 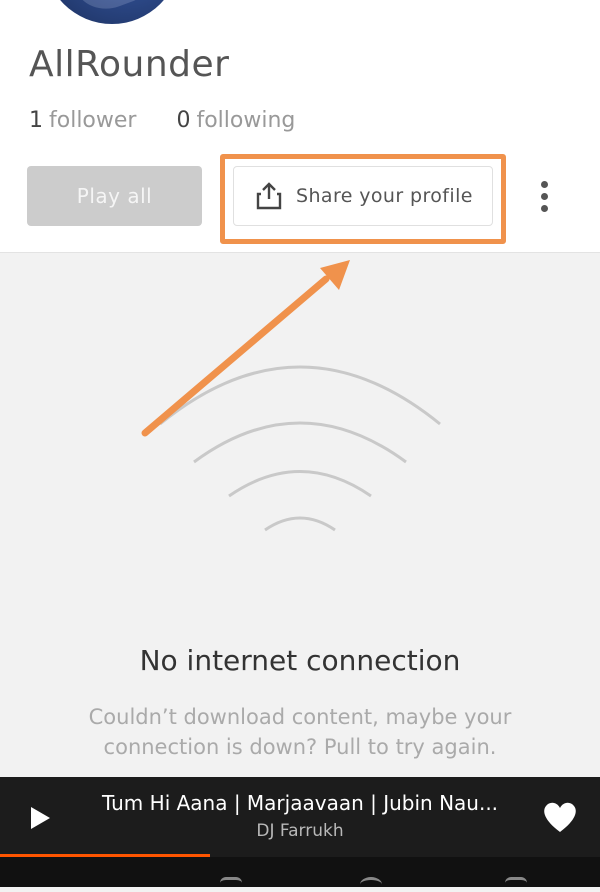 I want to click on nav-search-icon, so click(x=371, y=884).